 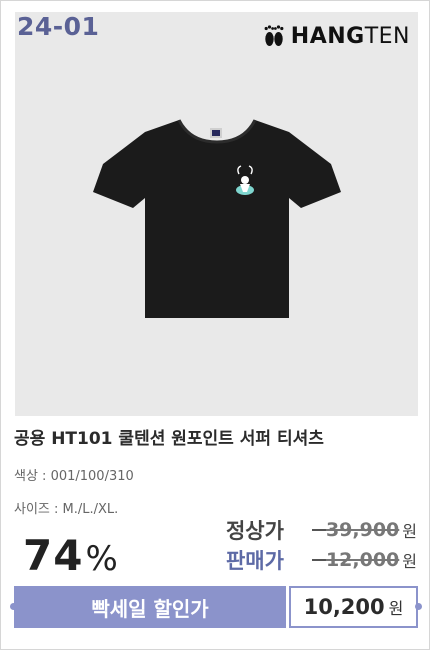 What do you see at coordinates (274, 35) in the screenshot?
I see `footprint-icon` at bounding box center [274, 35].